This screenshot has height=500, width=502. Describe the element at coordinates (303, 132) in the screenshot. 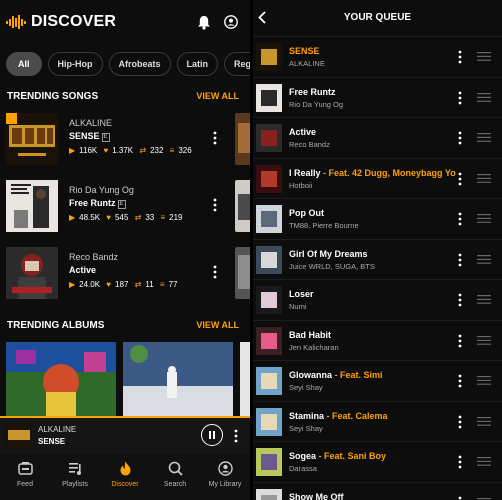

I see `queue-item-title: Active` at that location.